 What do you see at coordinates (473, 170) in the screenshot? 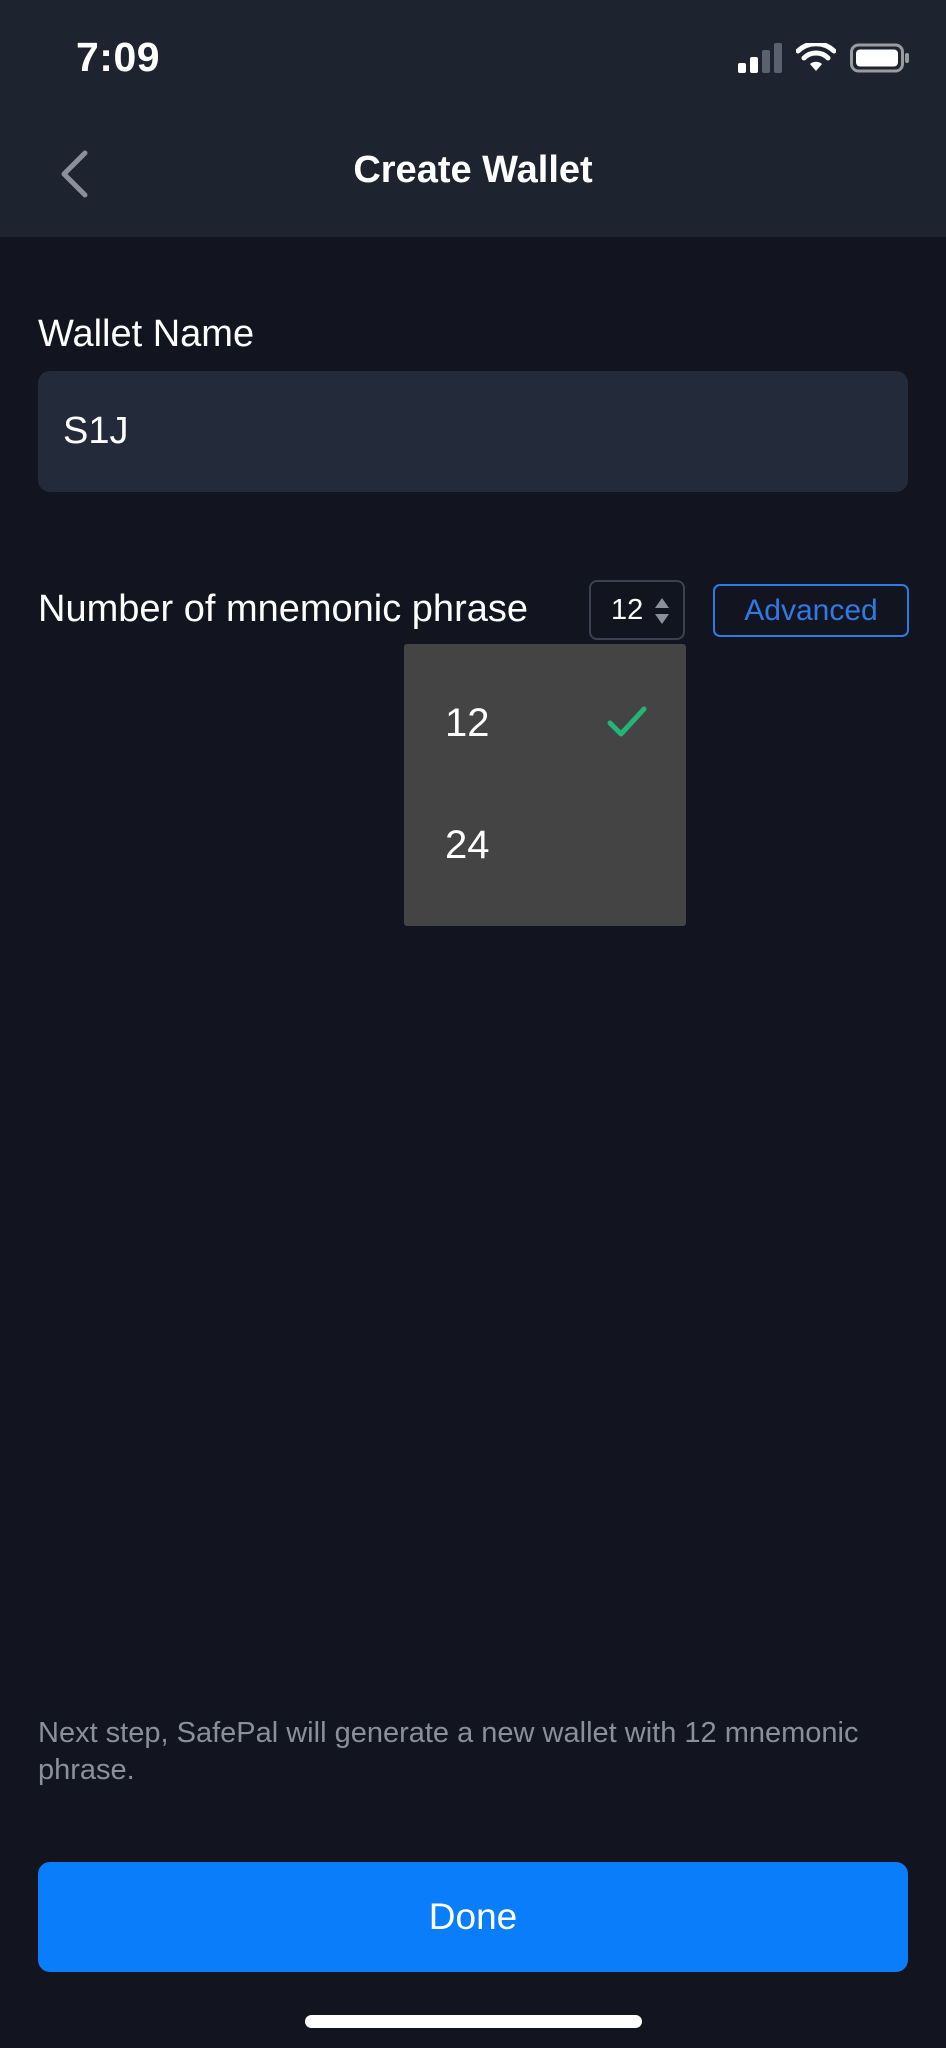
I see `page-title: Create Wallet` at bounding box center [473, 170].